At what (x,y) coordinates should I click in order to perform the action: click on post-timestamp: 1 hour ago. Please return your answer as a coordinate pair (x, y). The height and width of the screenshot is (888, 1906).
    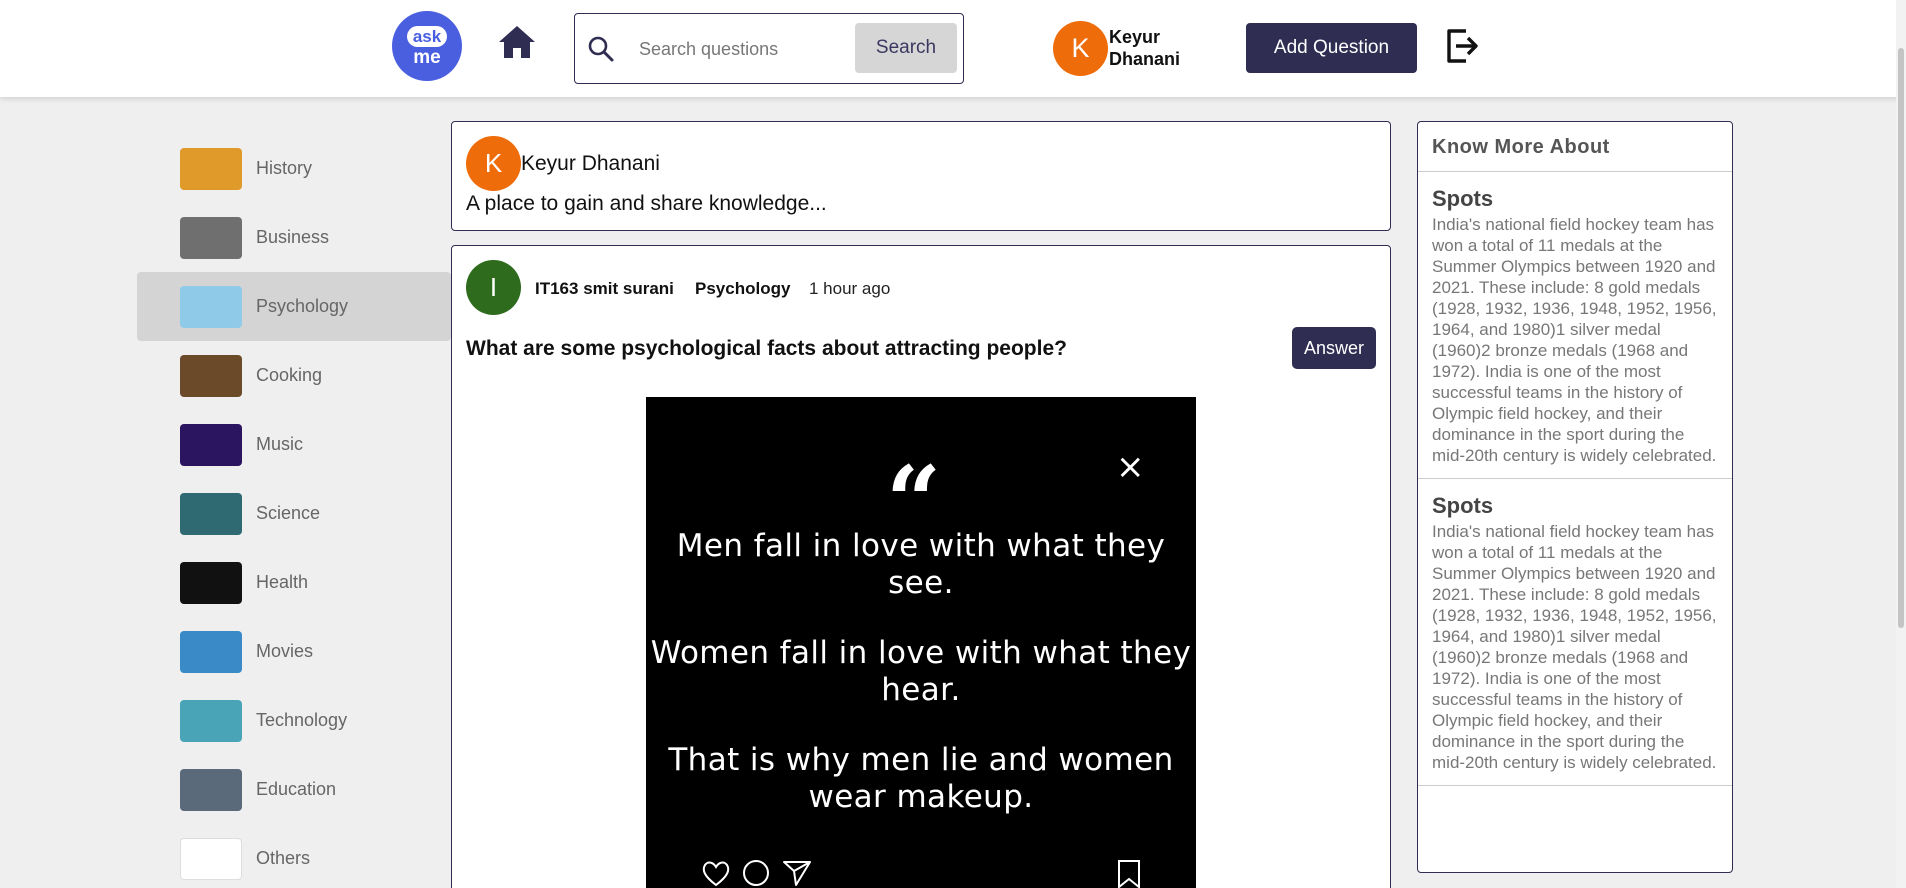
    Looking at the image, I should click on (850, 288).